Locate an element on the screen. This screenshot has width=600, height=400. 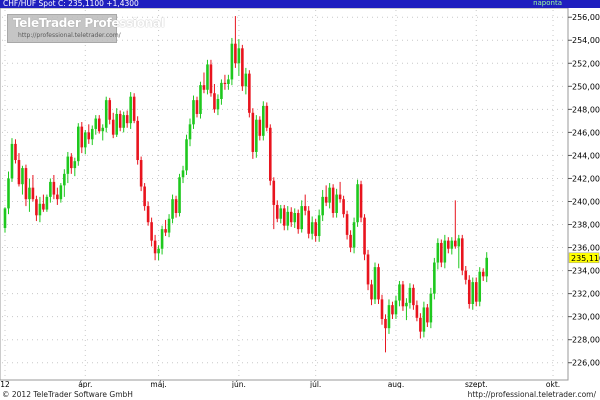
y-tick-label: 250,0000 is located at coordinates (586, 86).